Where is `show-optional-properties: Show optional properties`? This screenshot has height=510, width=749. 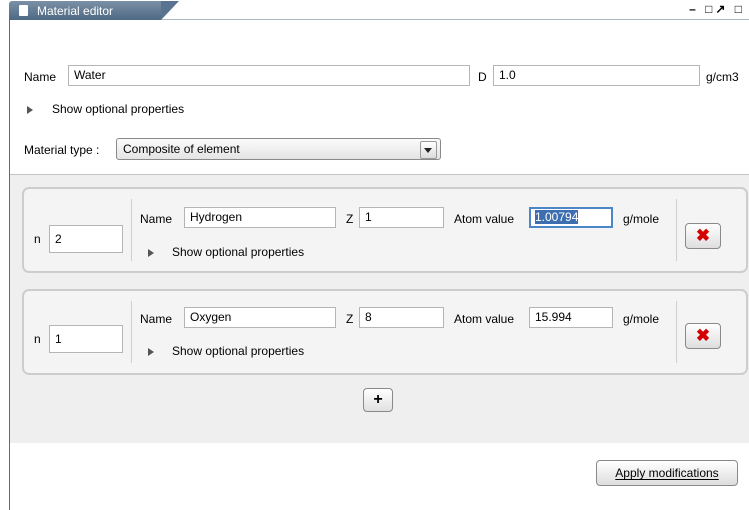
show-optional-properties: Show optional properties is located at coordinates (118, 109).